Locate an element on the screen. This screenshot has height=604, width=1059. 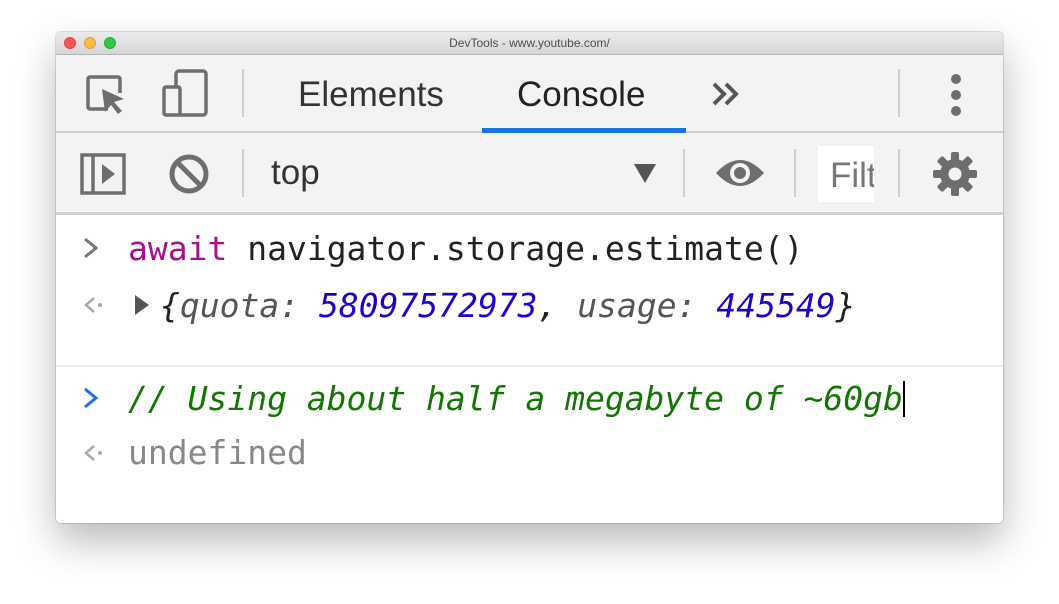
tab-elements: Elements is located at coordinates (371, 95).